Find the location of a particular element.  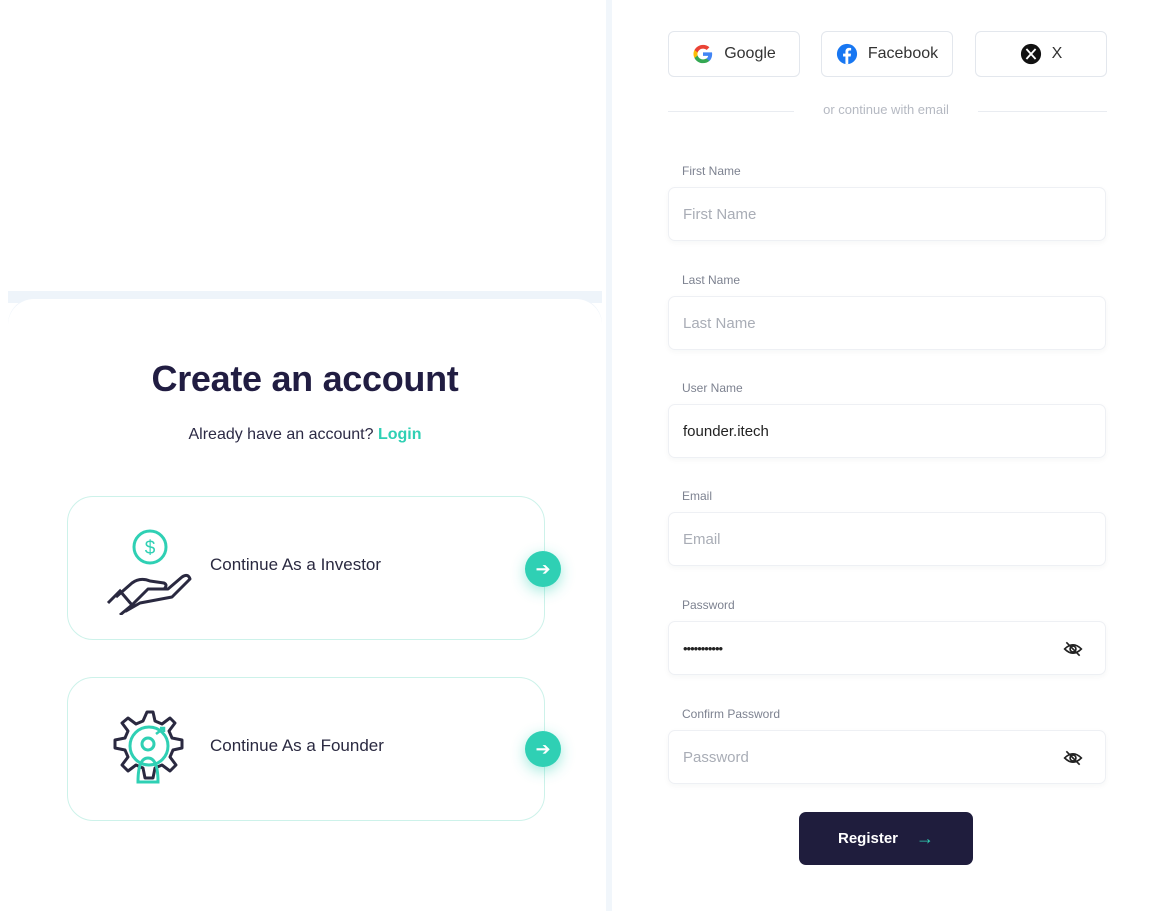

investor-option-label: Continue As a Investor is located at coordinates (296, 564).